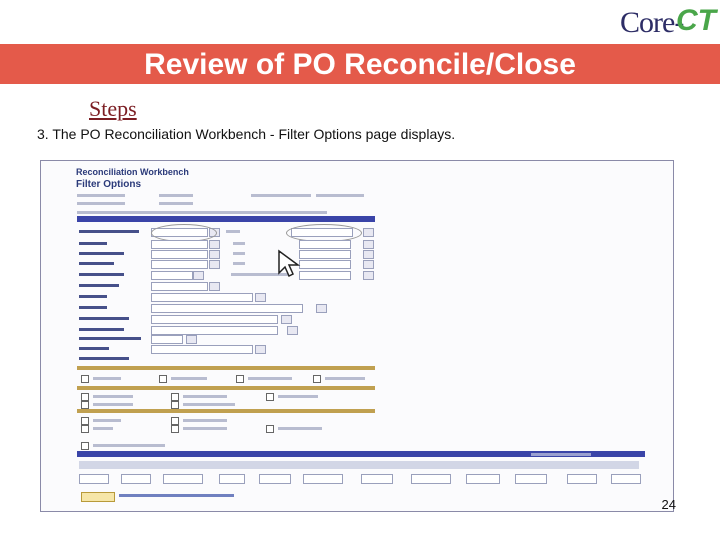 Image resolution: width=720 pixels, height=540 pixels. I want to click on steps-heading: Steps, so click(113, 108).